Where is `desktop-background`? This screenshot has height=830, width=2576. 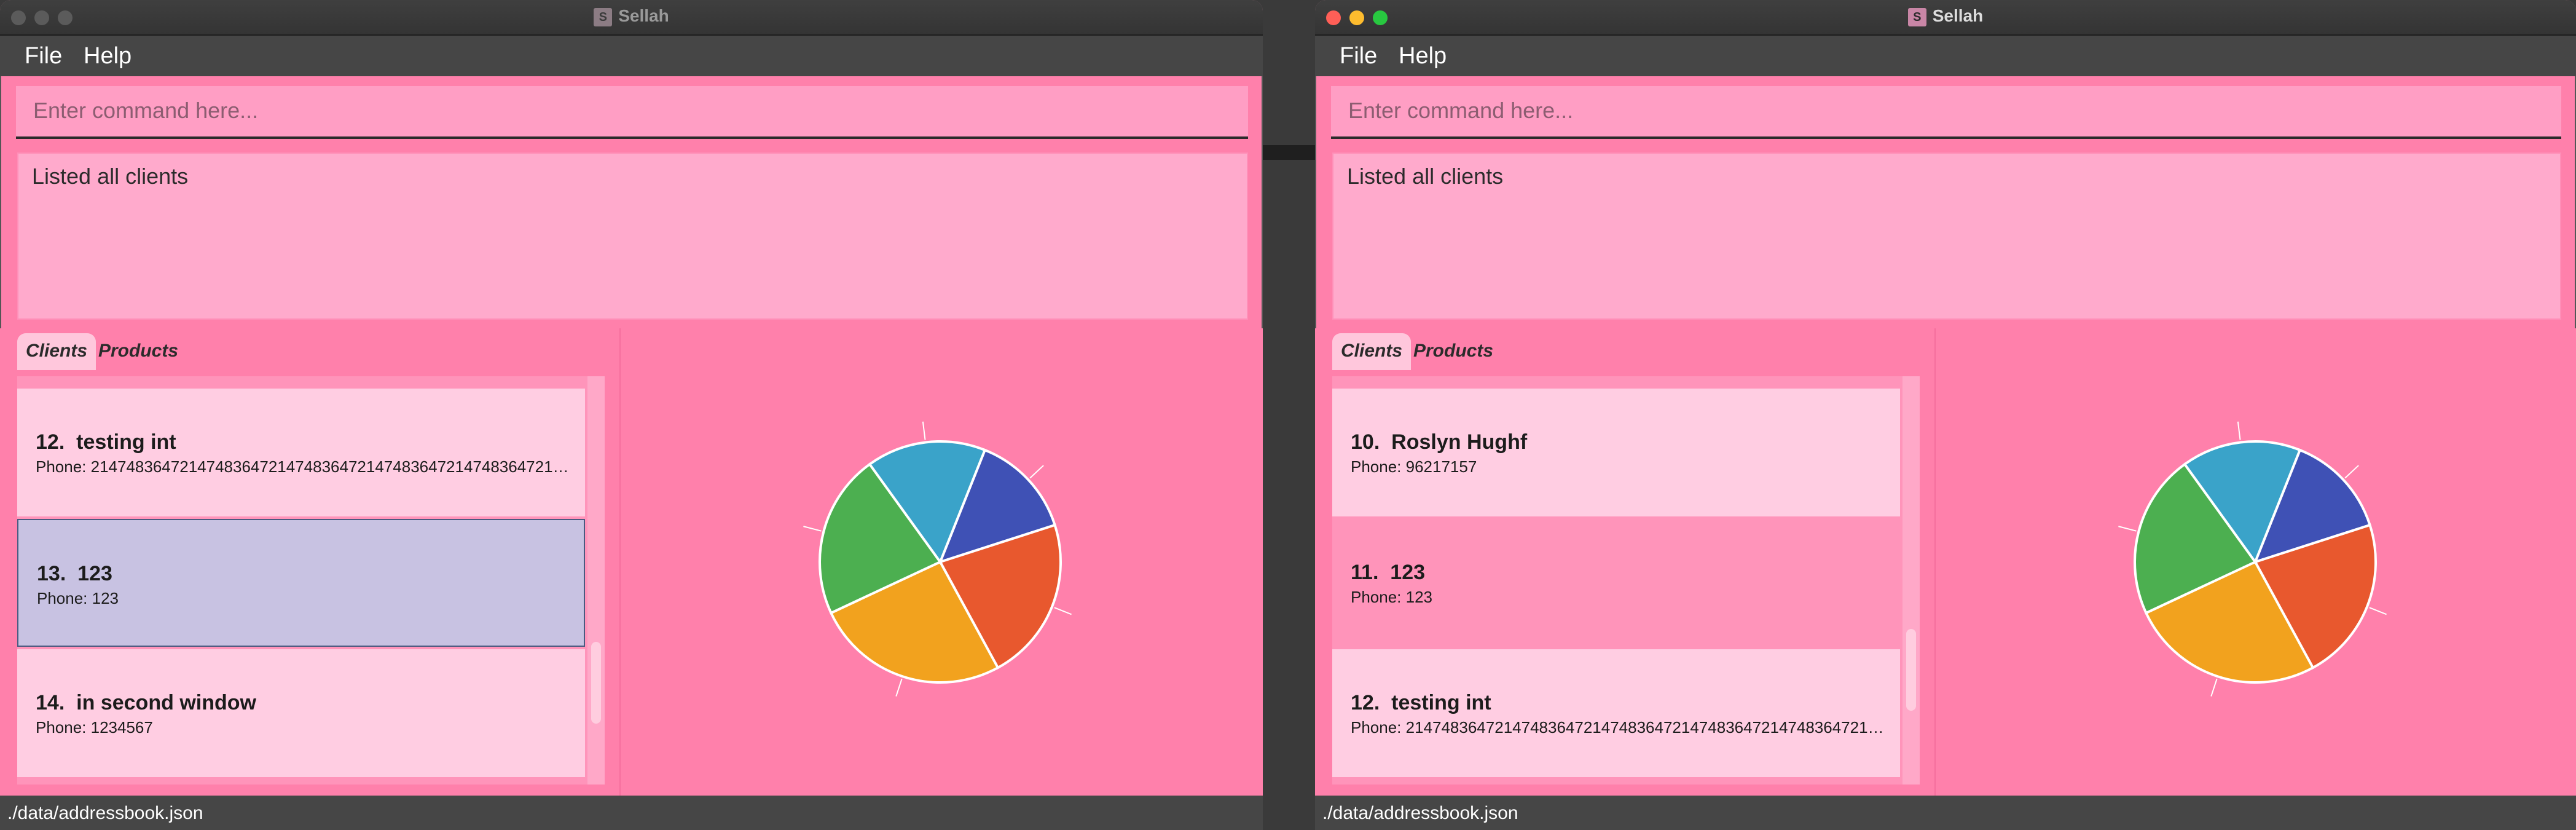
desktop-background is located at coordinates (1289, 152).